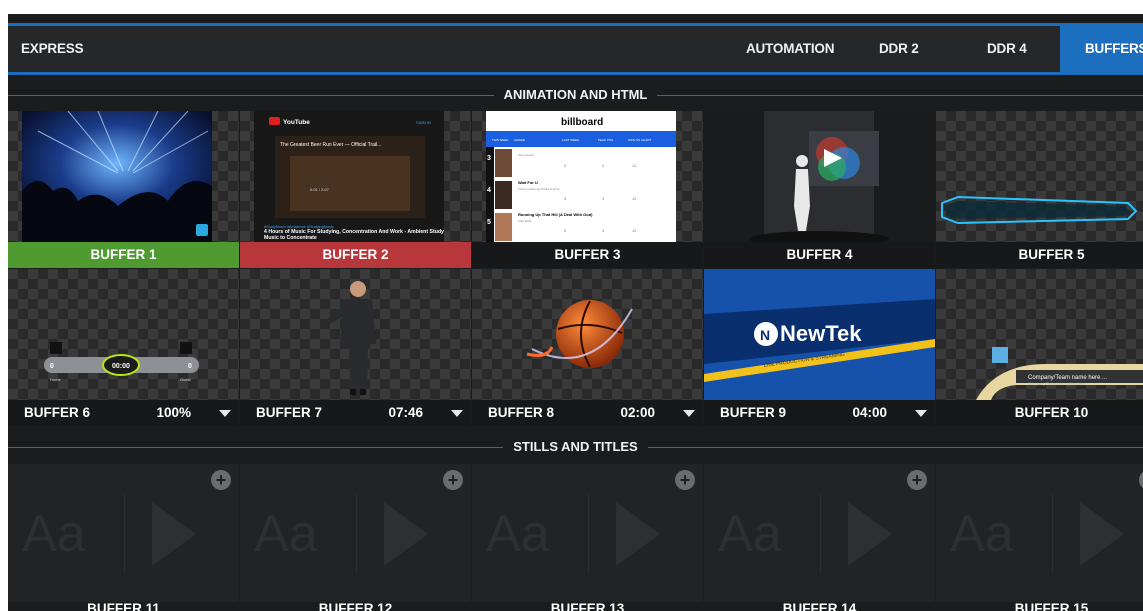 This screenshot has height=611, width=1143. Describe the element at coordinates (289, 412) in the screenshot. I see `buffer-7-name: BUFFER 7` at that location.